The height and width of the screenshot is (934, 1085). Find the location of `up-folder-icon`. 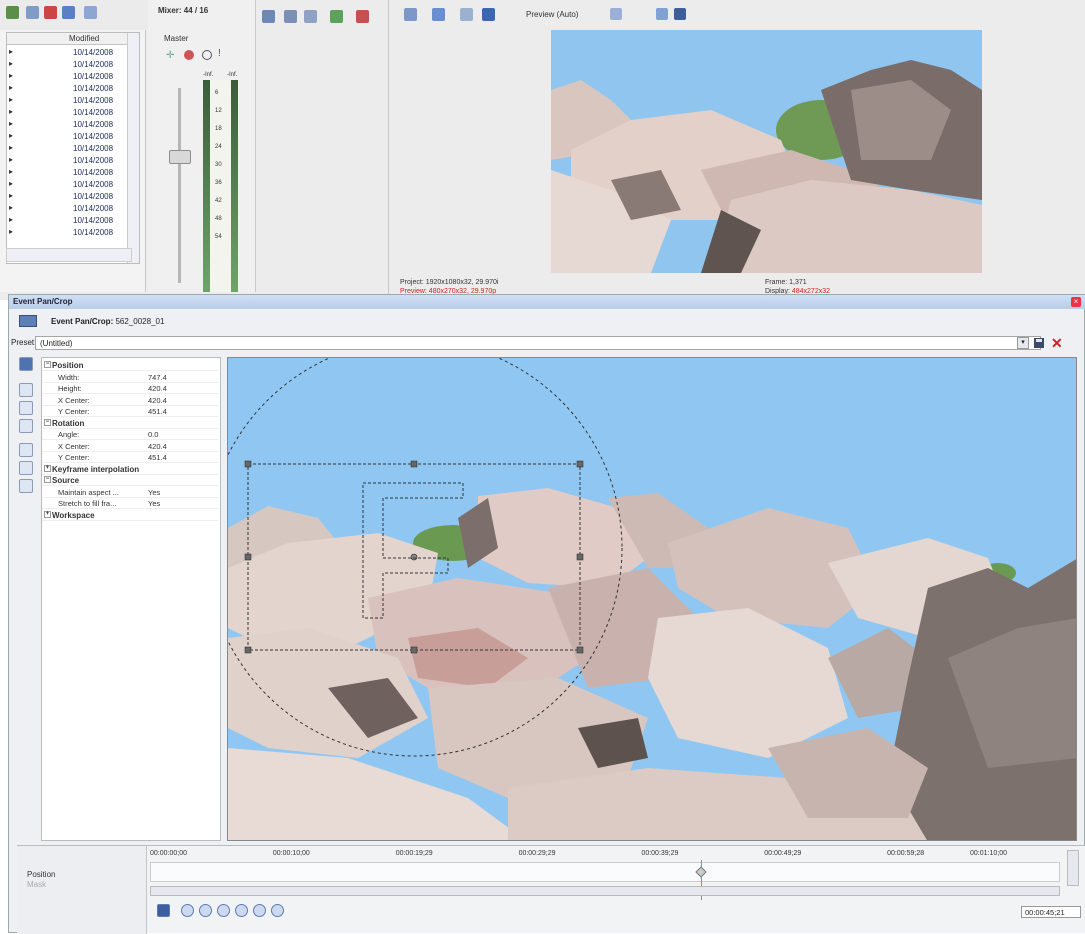

up-folder-icon is located at coordinates (12, 12).